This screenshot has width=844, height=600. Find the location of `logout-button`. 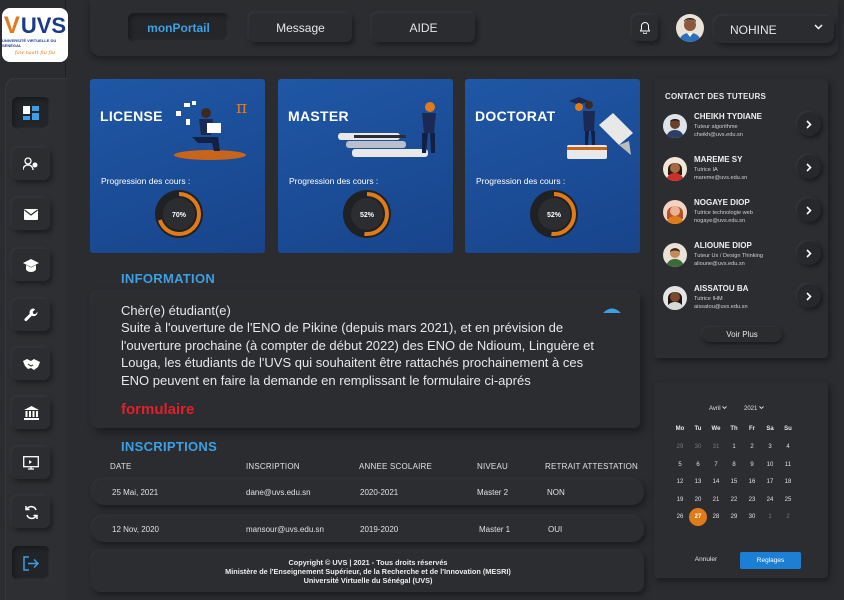

logout-button is located at coordinates (31, 563).